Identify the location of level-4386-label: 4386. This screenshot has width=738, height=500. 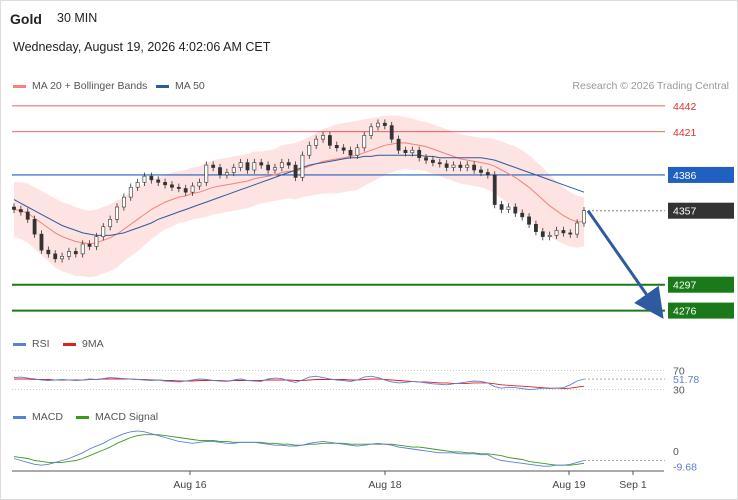
(685, 176).